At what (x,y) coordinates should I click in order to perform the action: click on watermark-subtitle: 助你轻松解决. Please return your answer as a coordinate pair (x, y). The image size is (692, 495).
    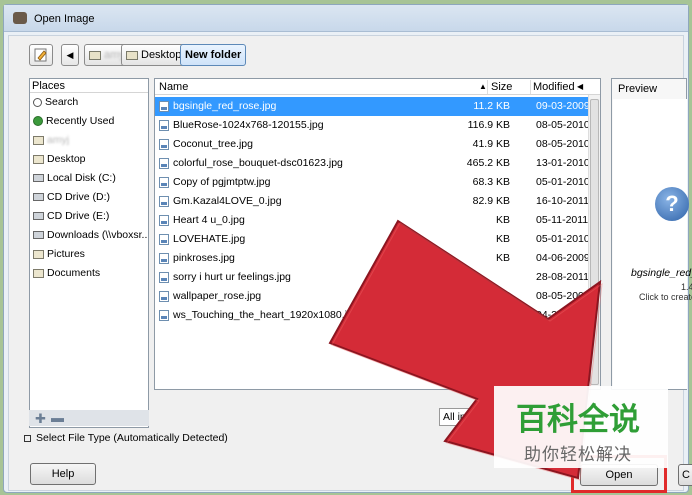
    Looking at the image, I should click on (578, 455).